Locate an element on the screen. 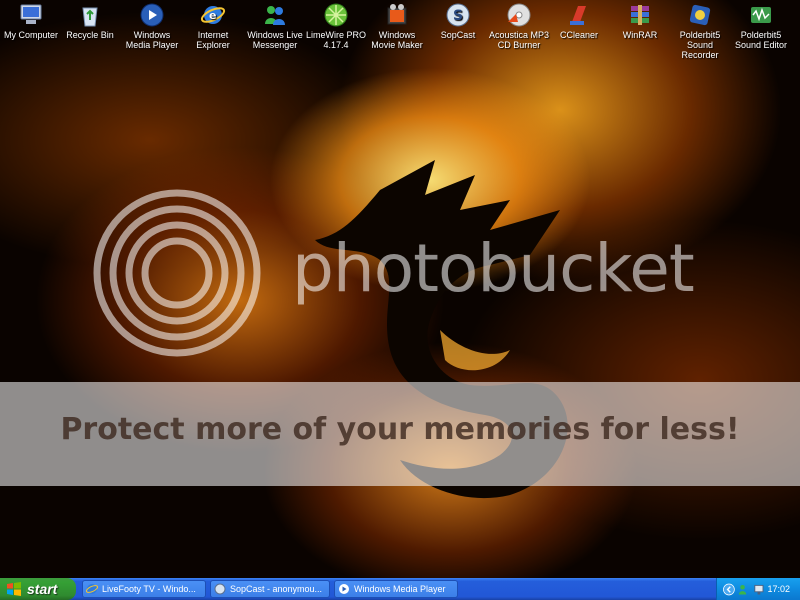 This screenshot has height=600, width=800. cd-burner-icon is located at coordinates (519, 15).